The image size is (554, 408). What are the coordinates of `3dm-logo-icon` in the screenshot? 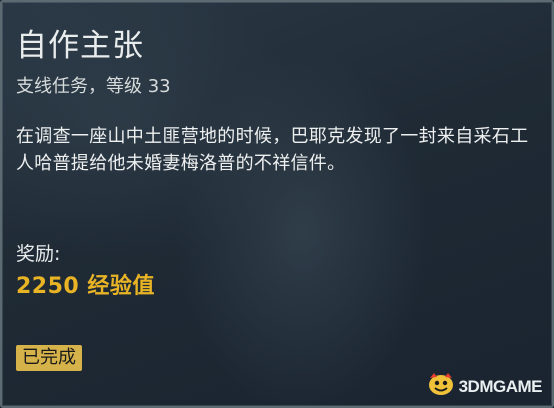 It's located at (441, 387).